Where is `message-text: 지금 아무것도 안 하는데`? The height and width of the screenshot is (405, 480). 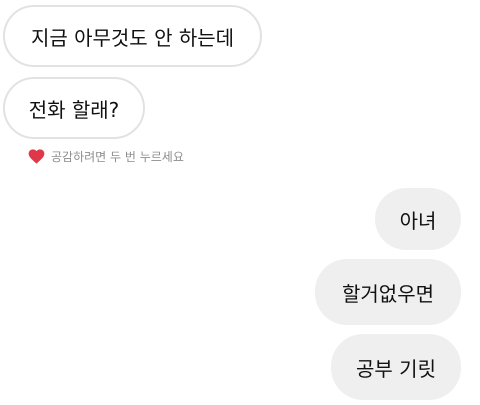 message-text: 지금 아무것도 안 하는데 is located at coordinates (132, 37).